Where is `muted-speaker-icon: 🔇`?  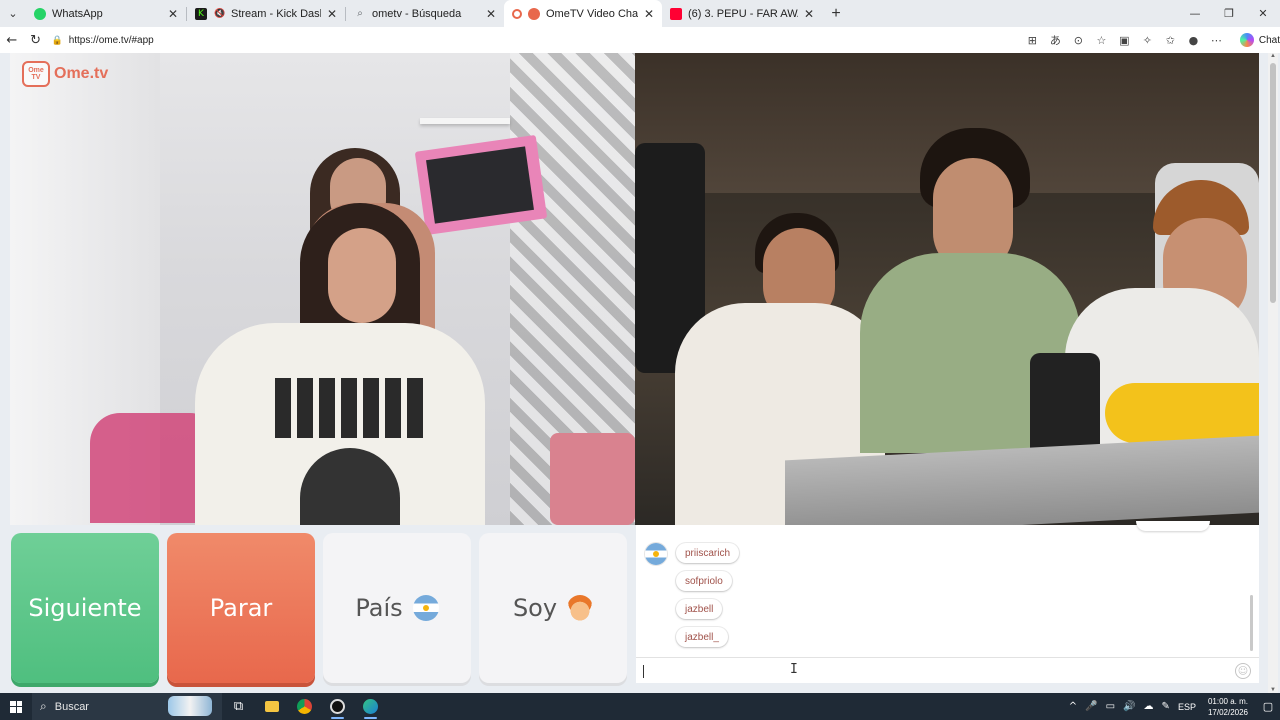 muted-speaker-icon: 🔇 is located at coordinates (220, 14).